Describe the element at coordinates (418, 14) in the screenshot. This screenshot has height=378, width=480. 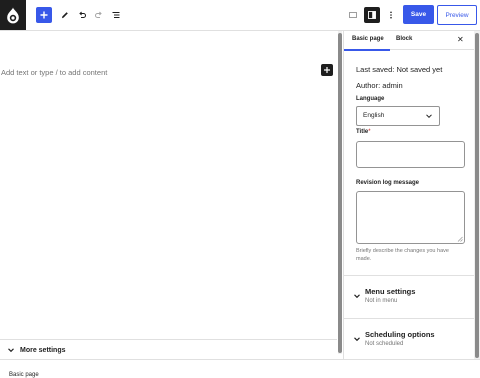
I see `save-button: Save` at that location.